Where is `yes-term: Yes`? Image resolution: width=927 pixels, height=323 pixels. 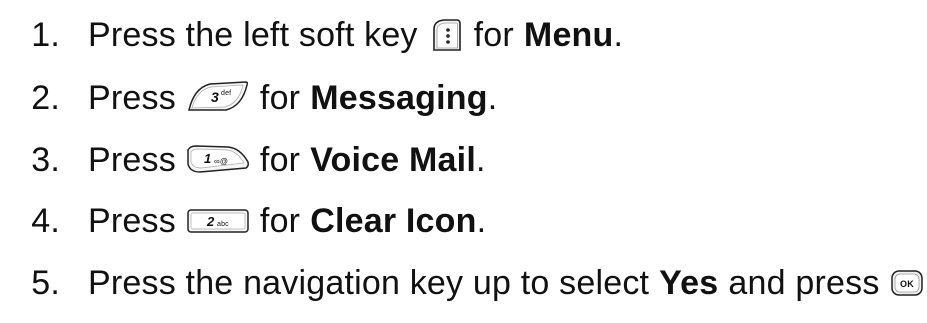
yes-term: Yes is located at coordinates (689, 282).